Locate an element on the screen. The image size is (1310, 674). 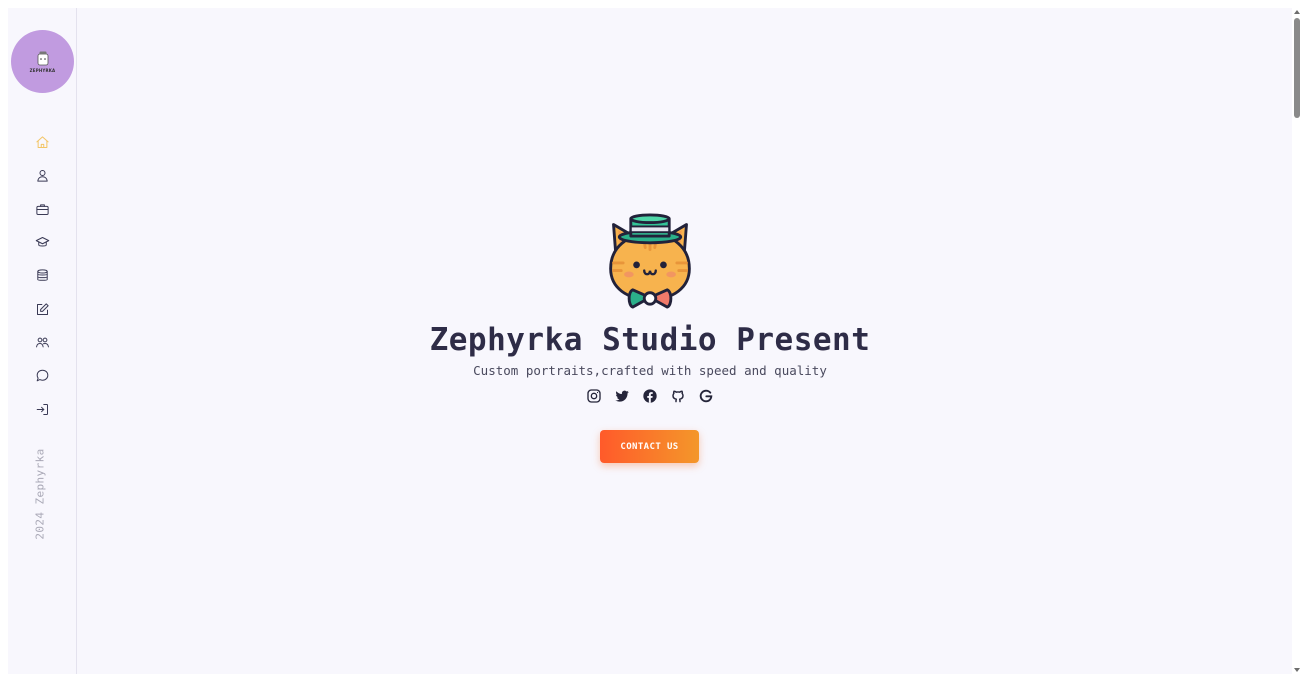
instagram-icon is located at coordinates (594, 396).